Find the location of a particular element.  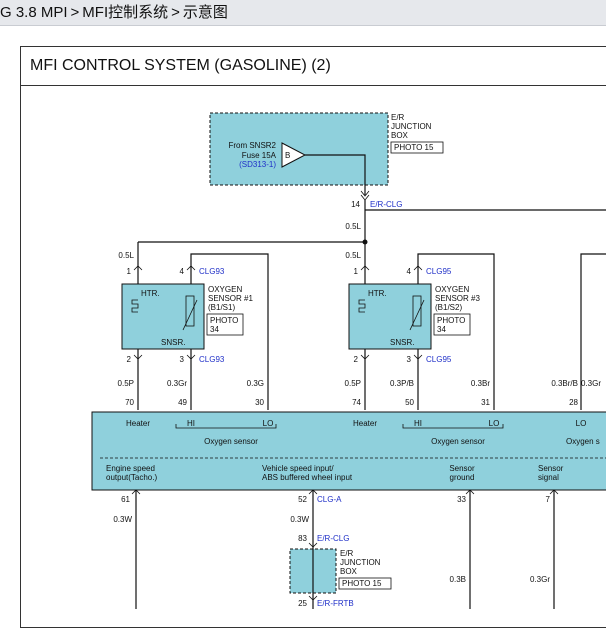

top-jb-label-1: E/R is located at coordinates (398, 117).